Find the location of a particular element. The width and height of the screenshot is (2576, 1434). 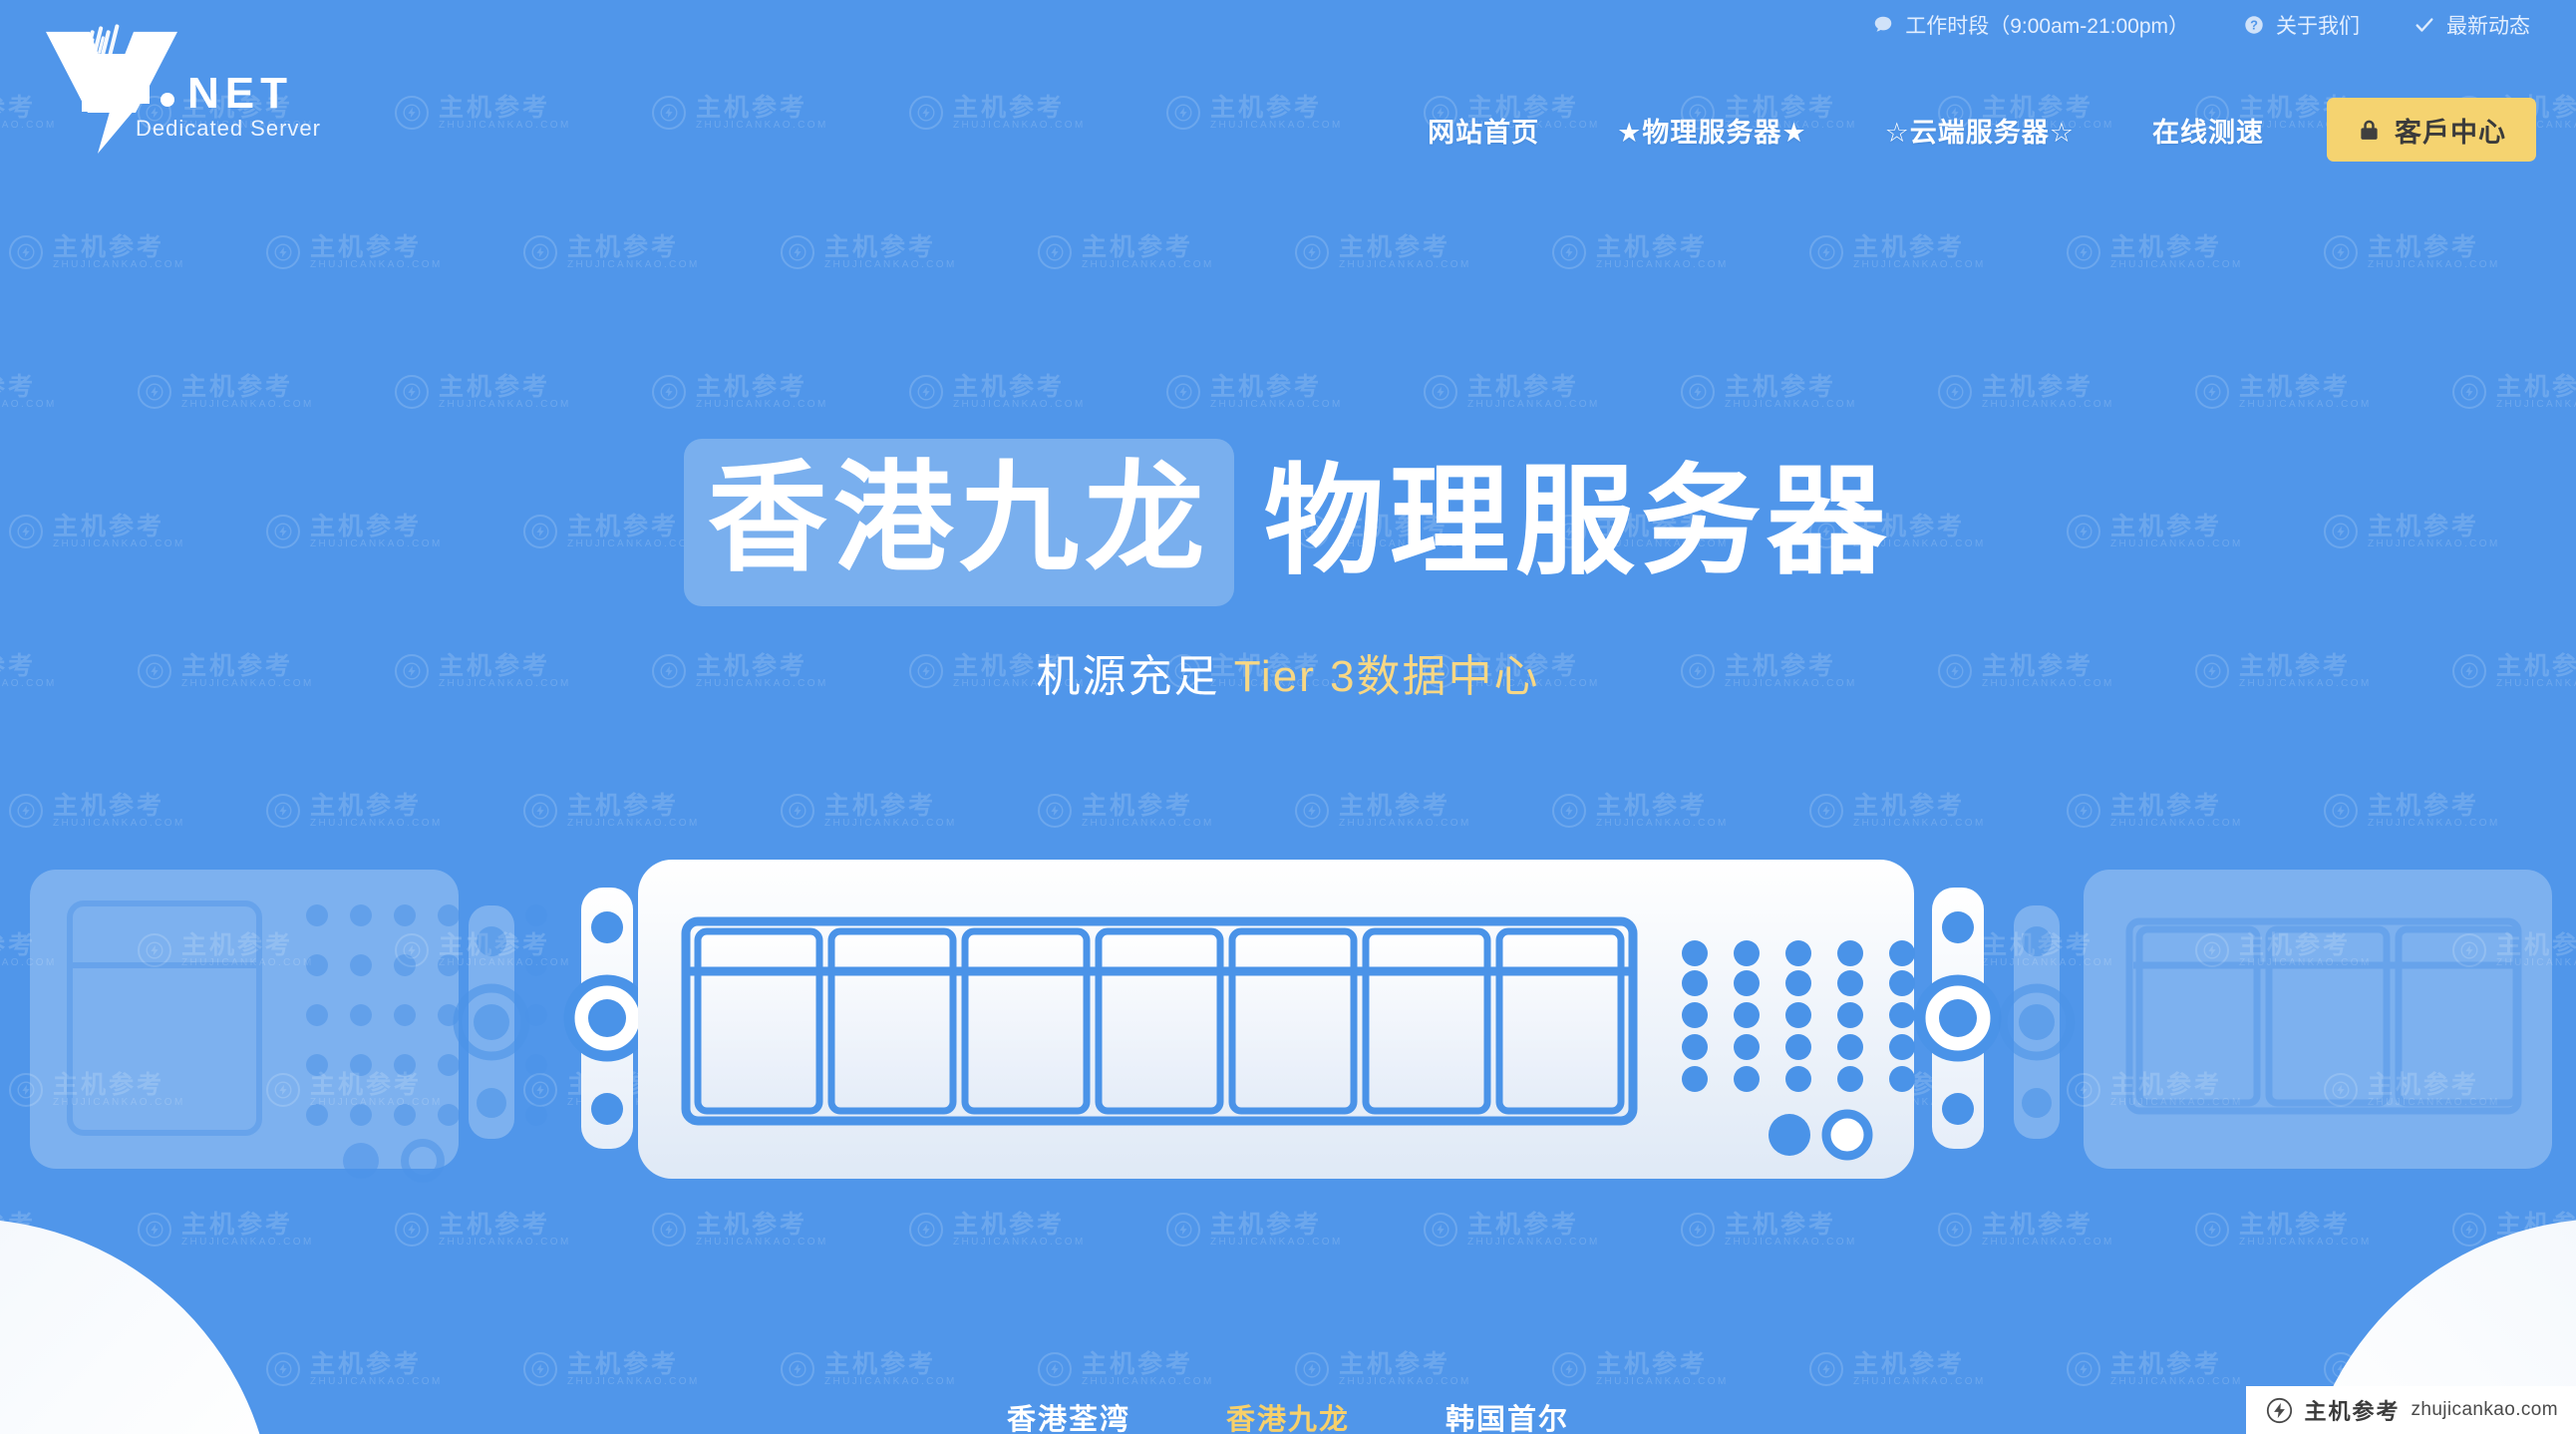

client-center-label: 客戶中心 is located at coordinates (2450, 132).